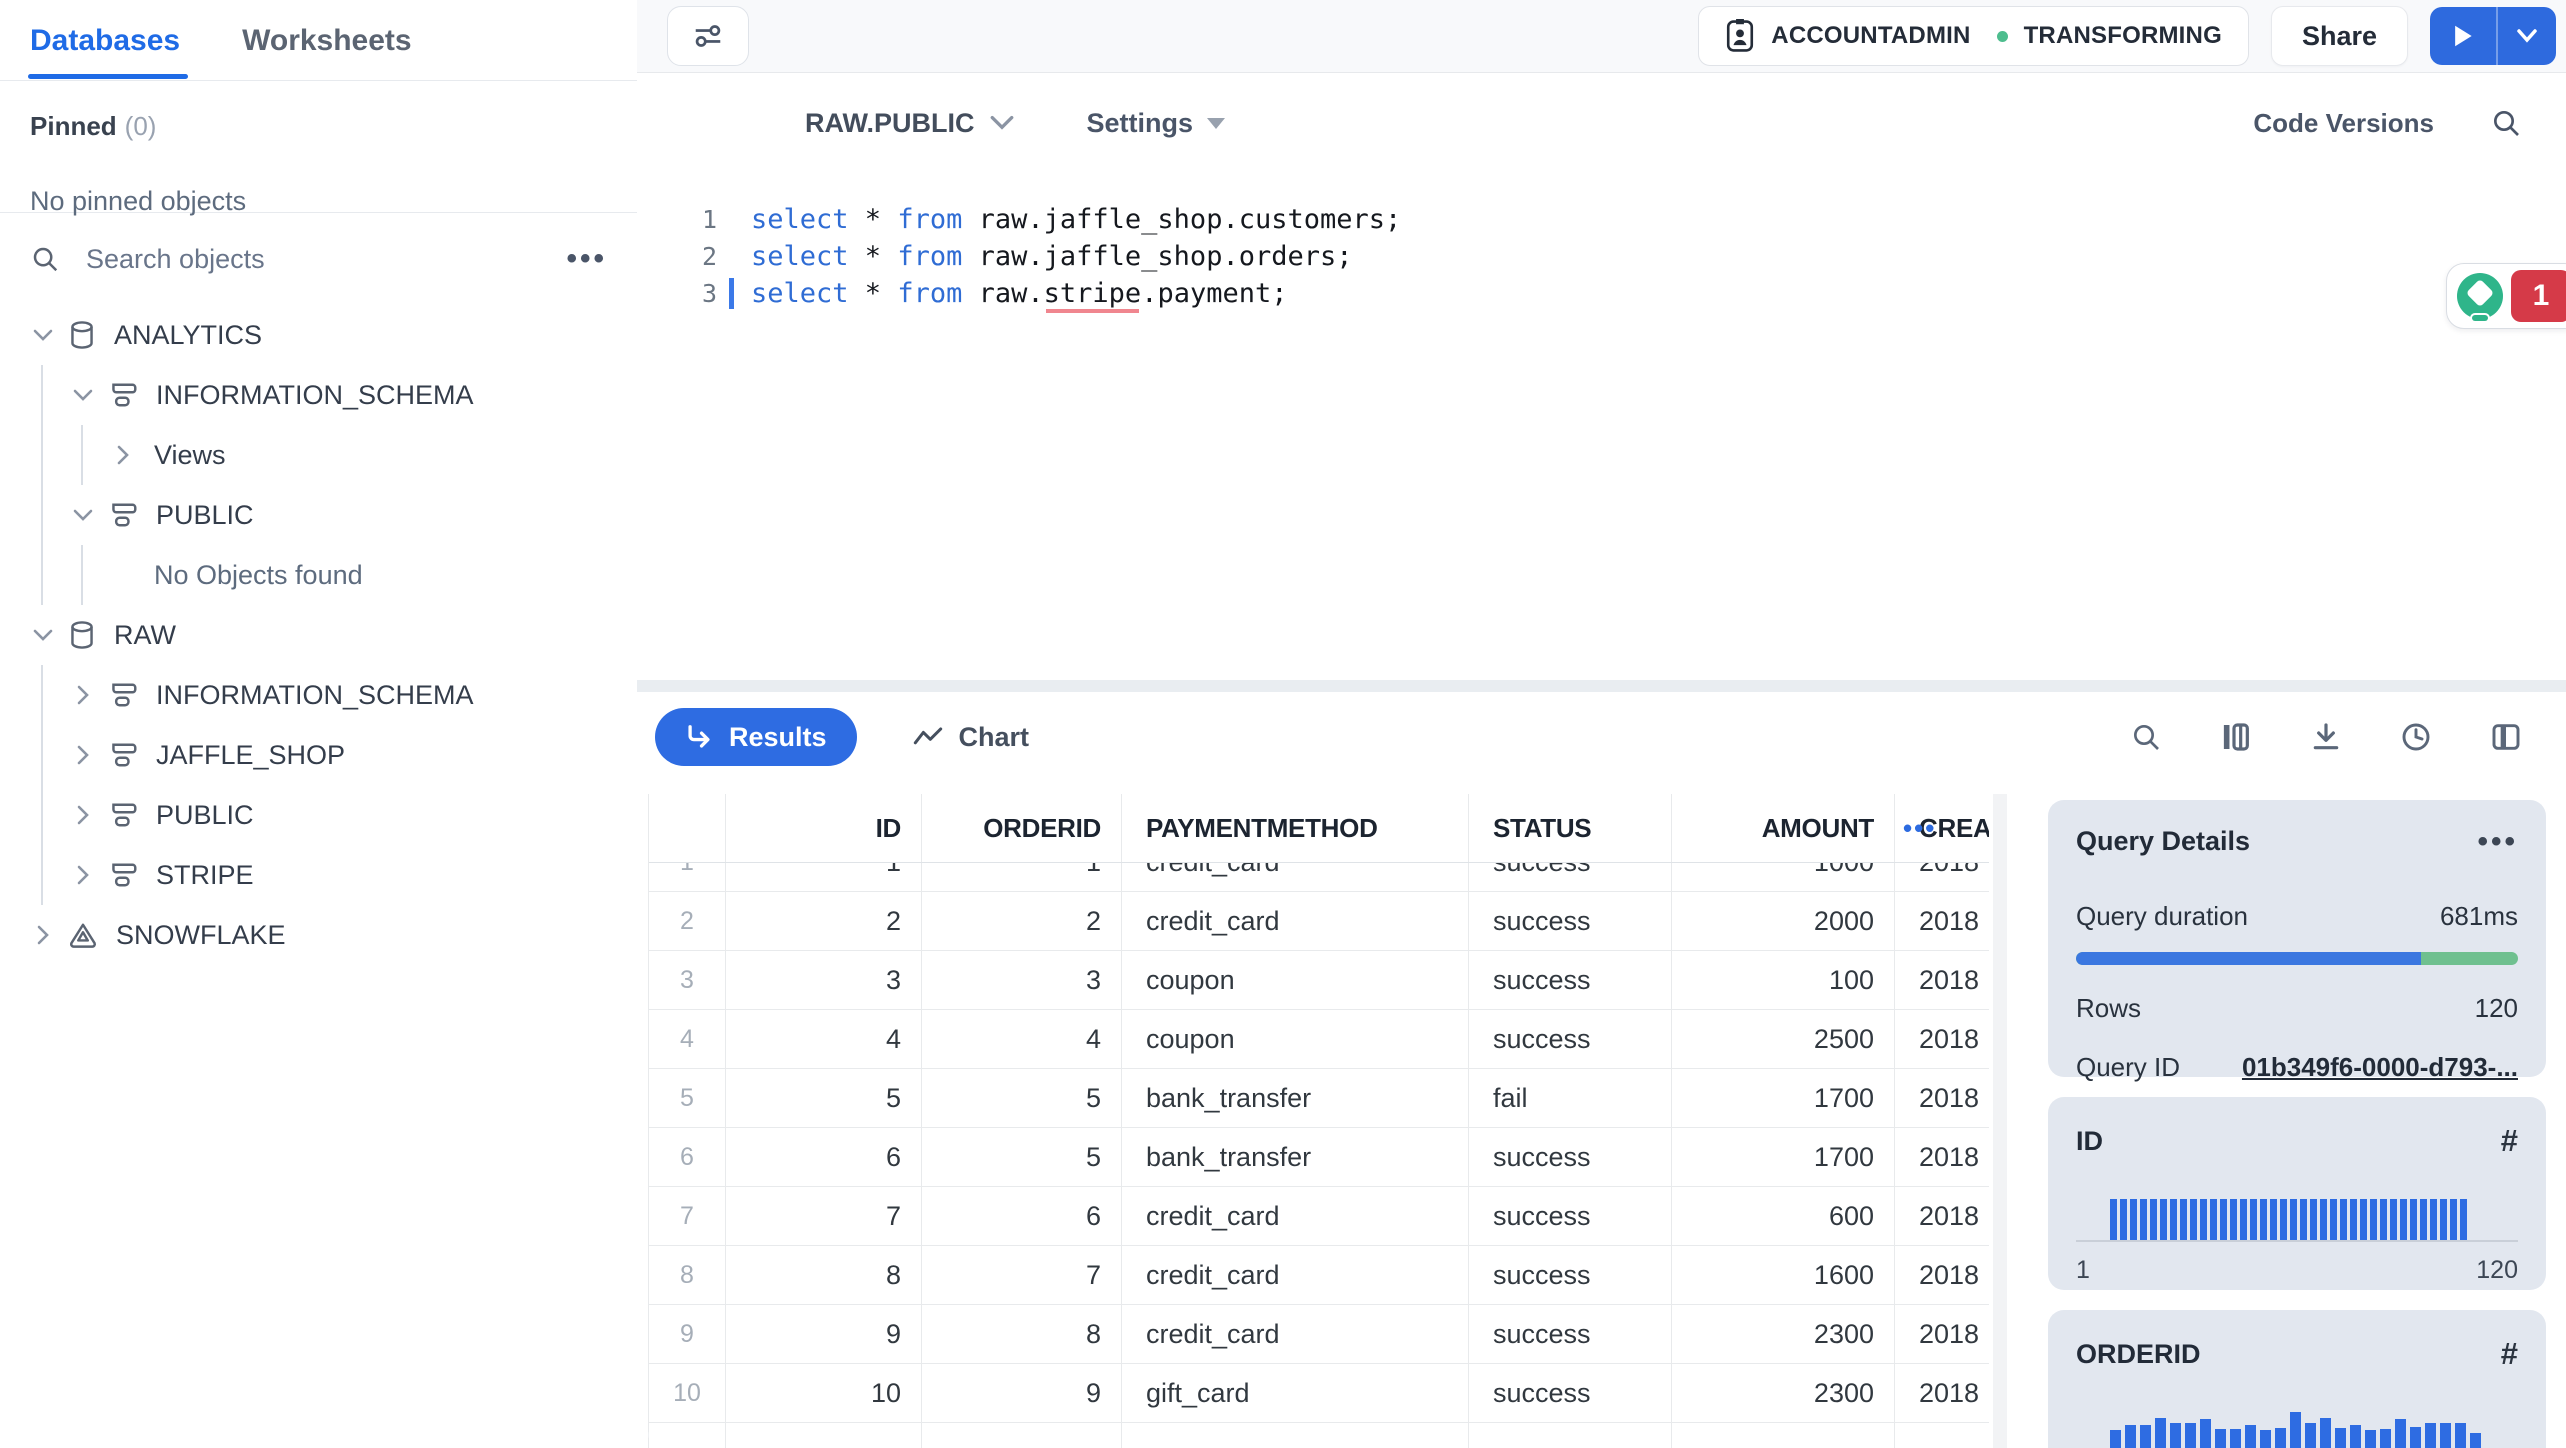  Describe the element at coordinates (2000, 1121) in the screenshot. I see `table-vertical-scrollbar` at that location.